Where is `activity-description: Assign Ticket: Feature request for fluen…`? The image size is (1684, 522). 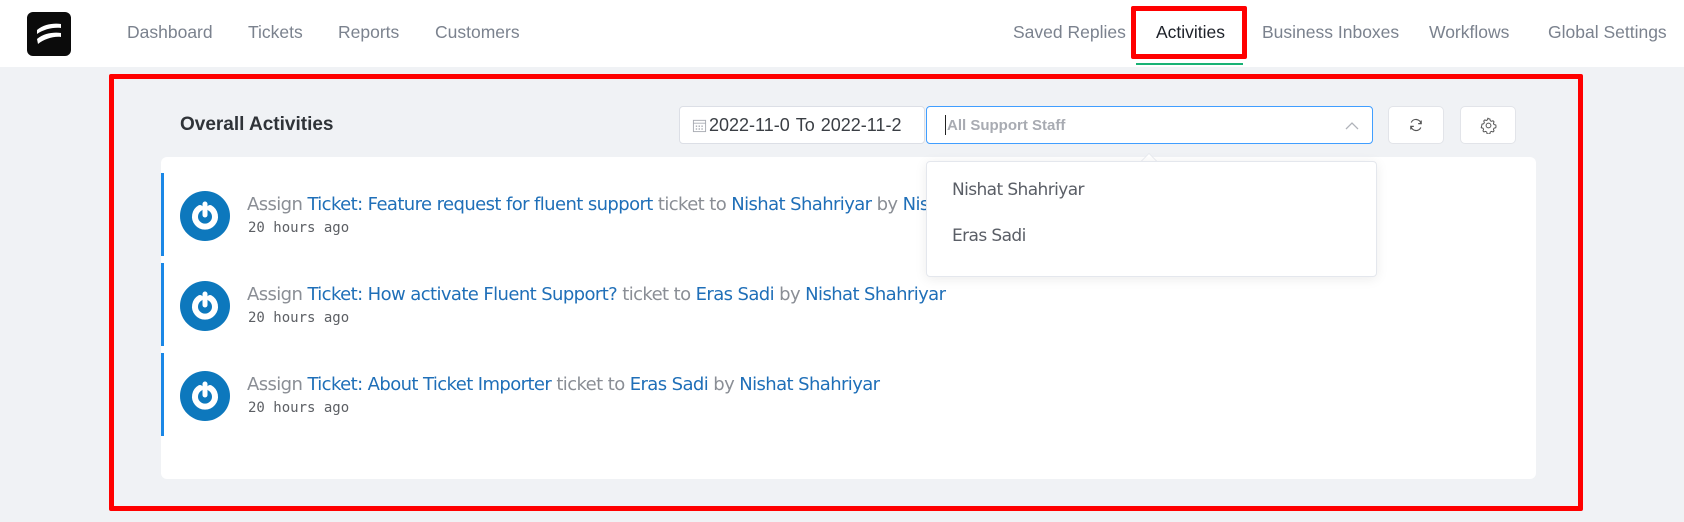 activity-description: Assign Ticket: Feature request for fluen… is located at coordinates (645, 205).